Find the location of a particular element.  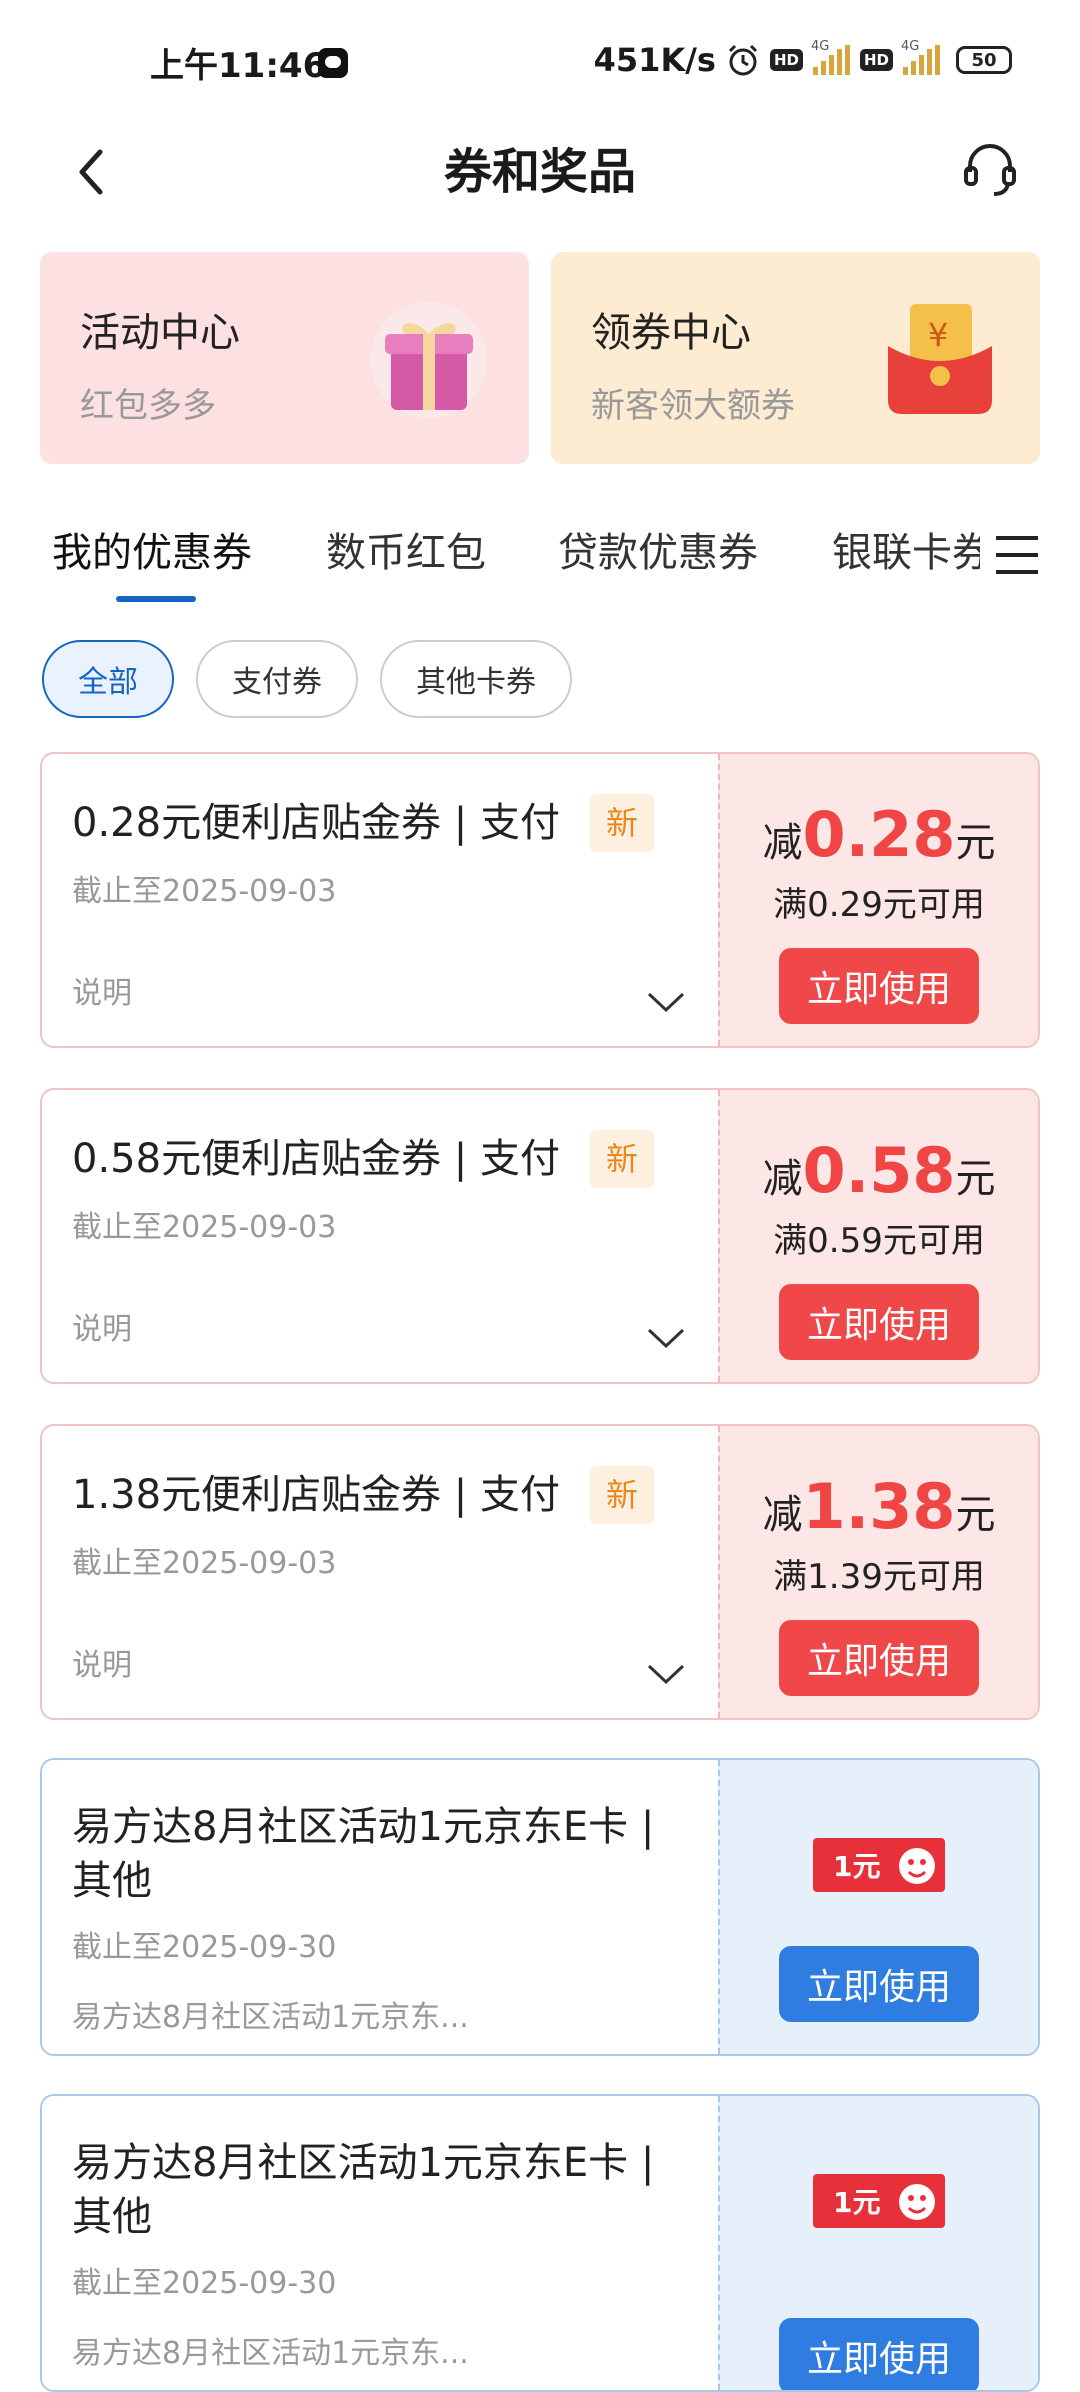

tab-my-coupons: 我的优惠券 is located at coordinates (152, 549).